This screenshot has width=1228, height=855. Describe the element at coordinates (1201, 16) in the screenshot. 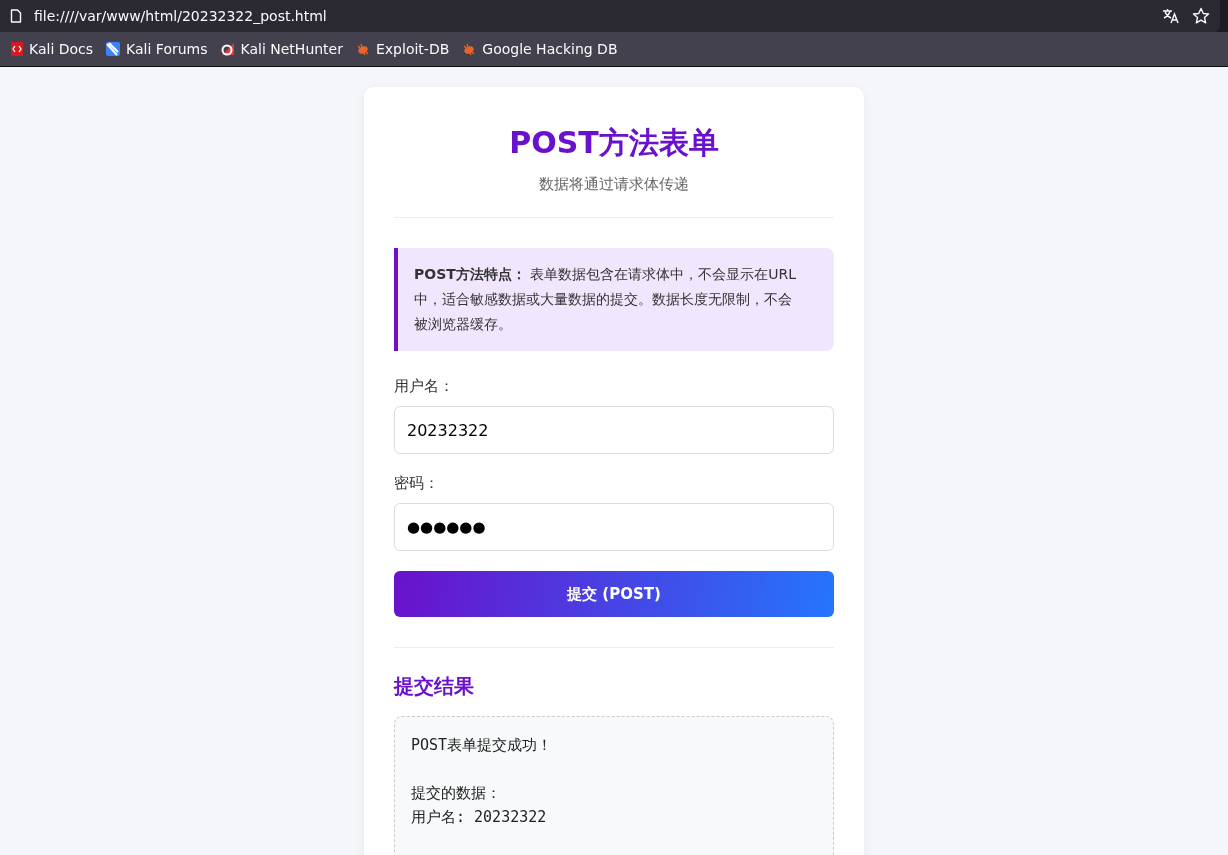

I see `star-icon` at that location.